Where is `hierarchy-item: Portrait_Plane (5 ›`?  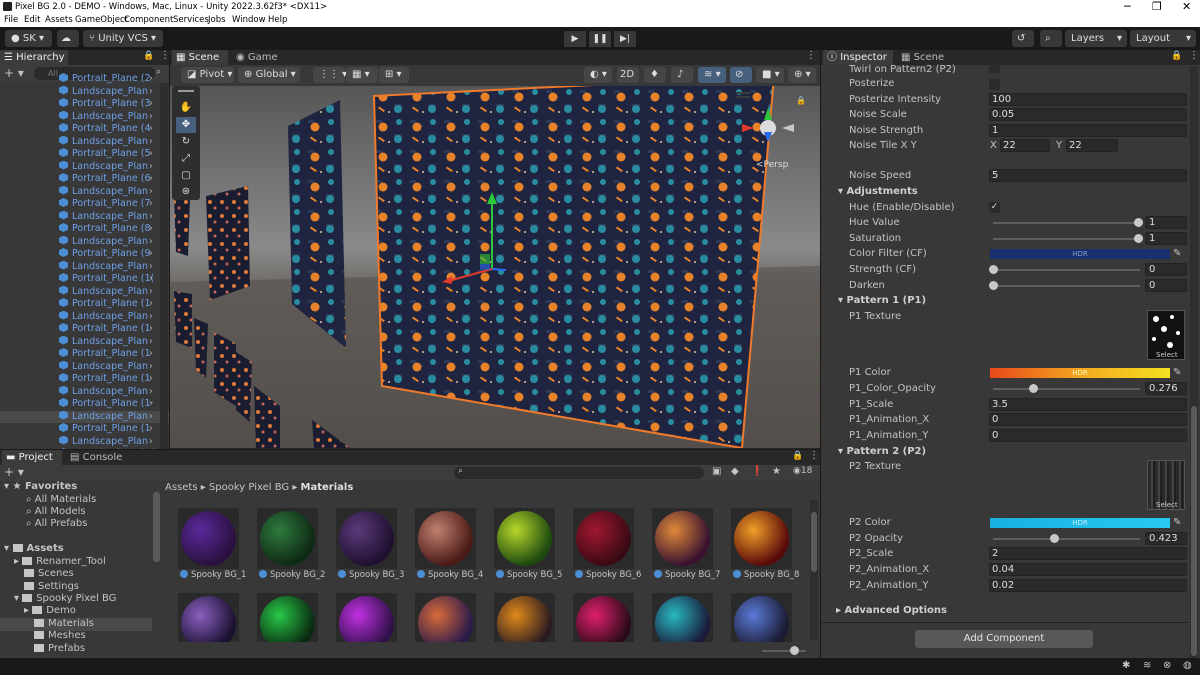
hierarchy-item: Portrait_Plane (5 › is located at coordinates (84, 154).